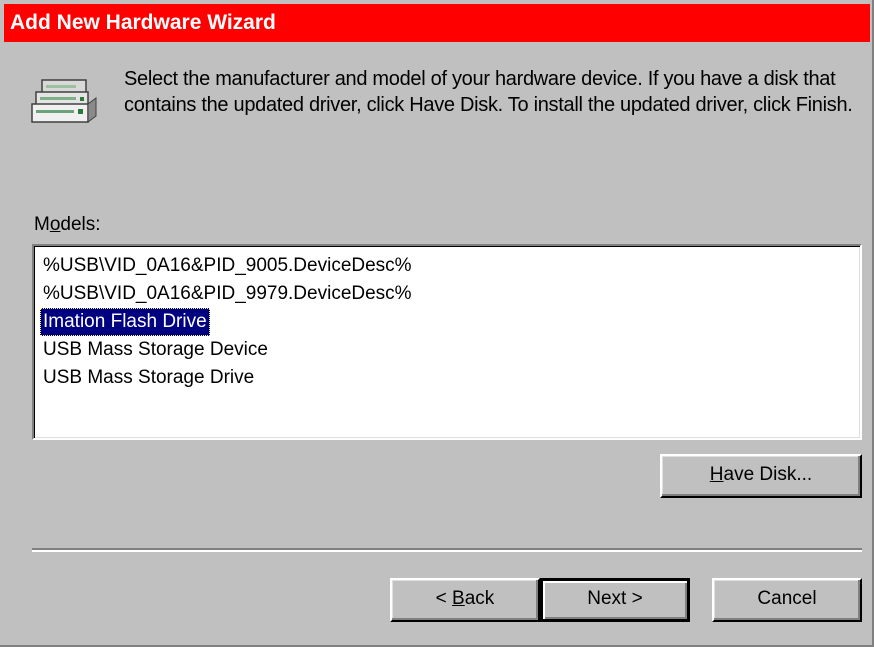  What do you see at coordinates (716, 474) in the screenshot?
I see `have-disk-accelerator: H` at bounding box center [716, 474].